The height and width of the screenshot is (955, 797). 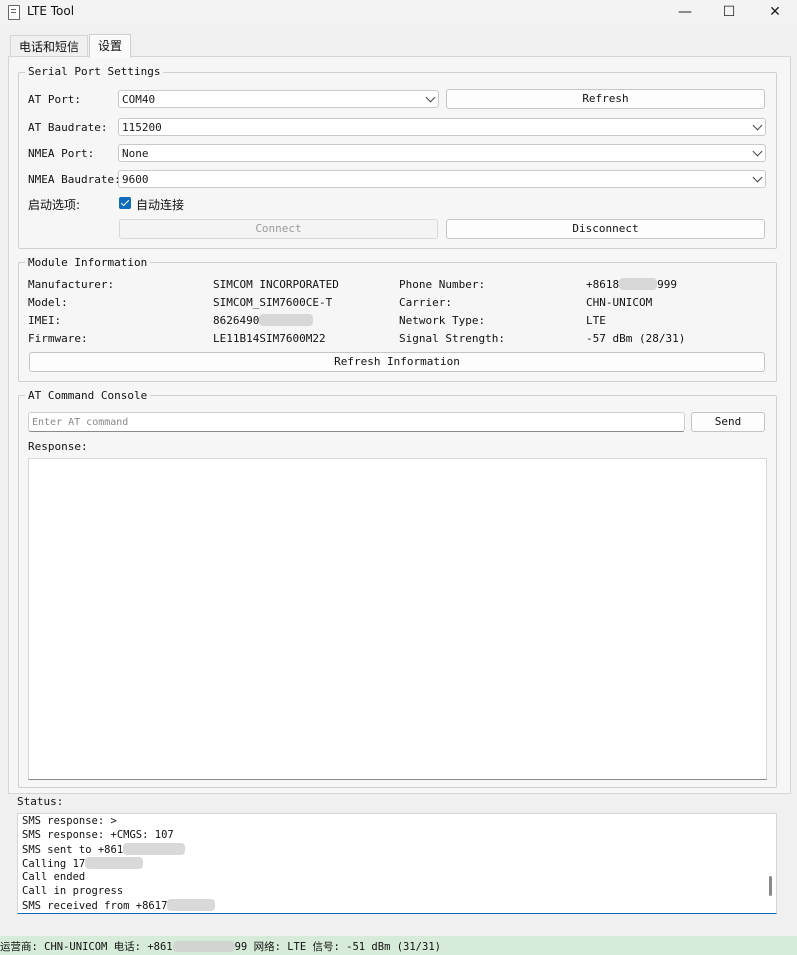 What do you see at coordinates (88, 395) in the screenshot?
I see `at-command-console-title: AT Command Console` at bounding box center [88, 395].